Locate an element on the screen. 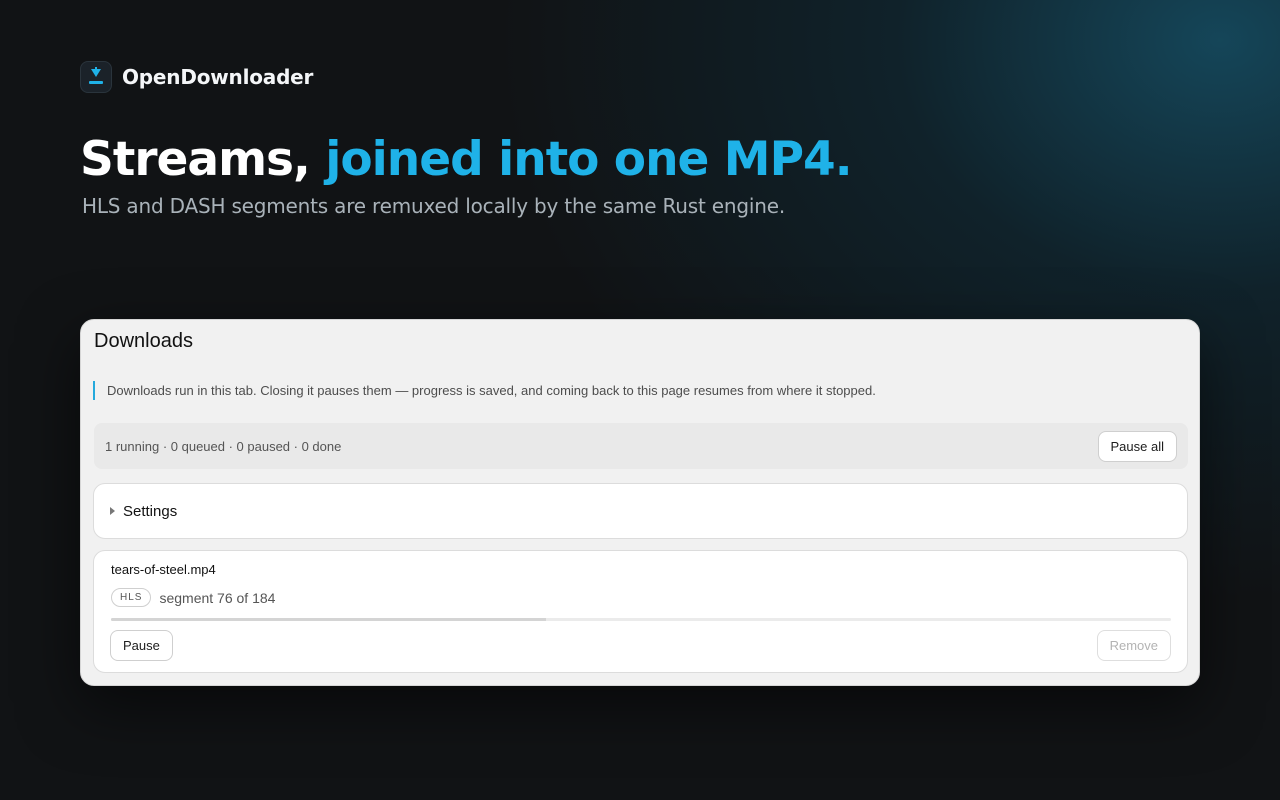 This screenshot has height=800, width=1280. brand-name: OpenDownloader is located at coordinates (218, 77).